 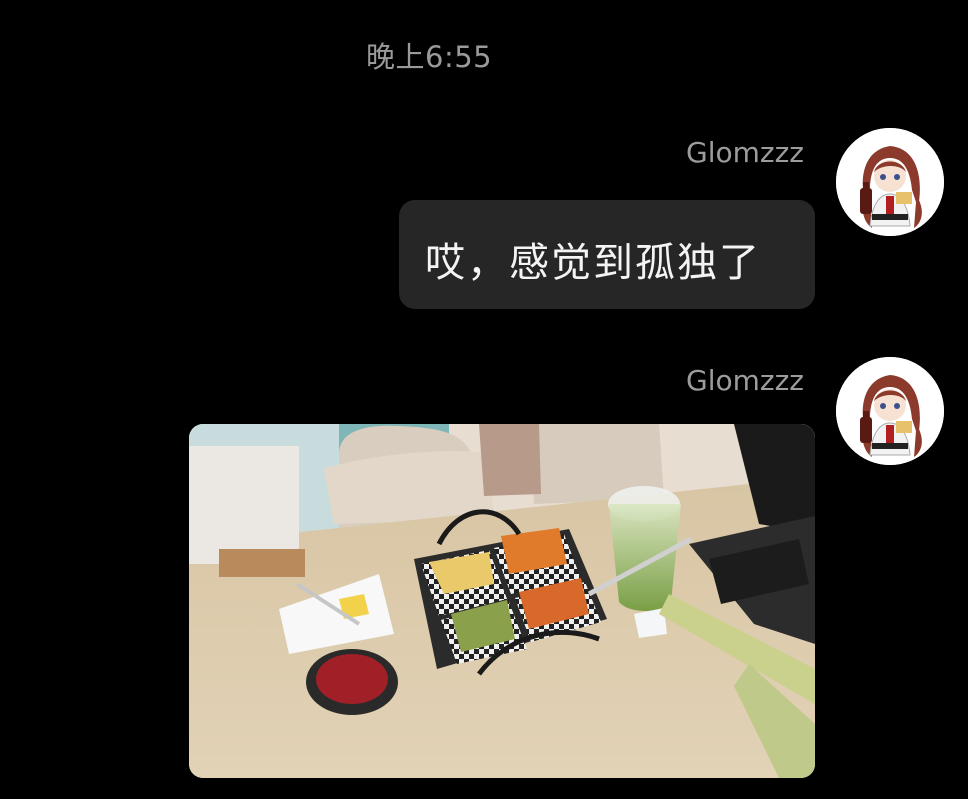 What do you see at coordinates (607, 254) in the screenshot?
I see `message-bubble-text: 哎，感觉到孤独了` at bounding box center [607, 254].